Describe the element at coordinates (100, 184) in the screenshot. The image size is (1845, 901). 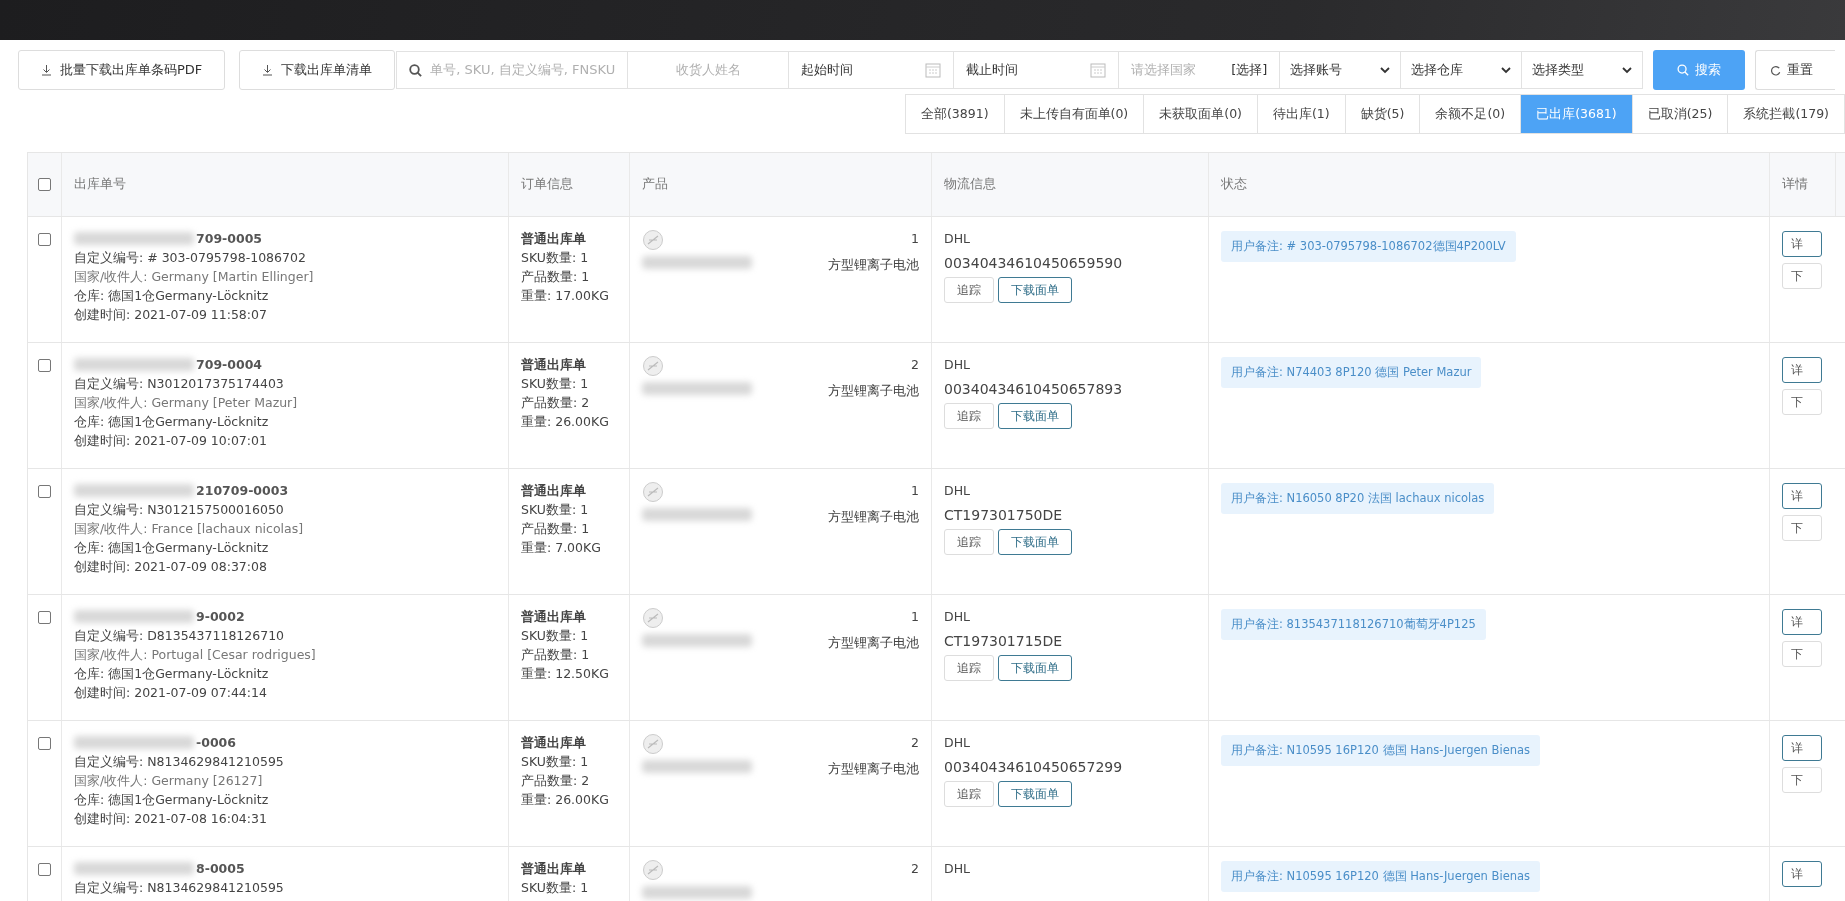
I see `column-header: 出库单号` at that location.